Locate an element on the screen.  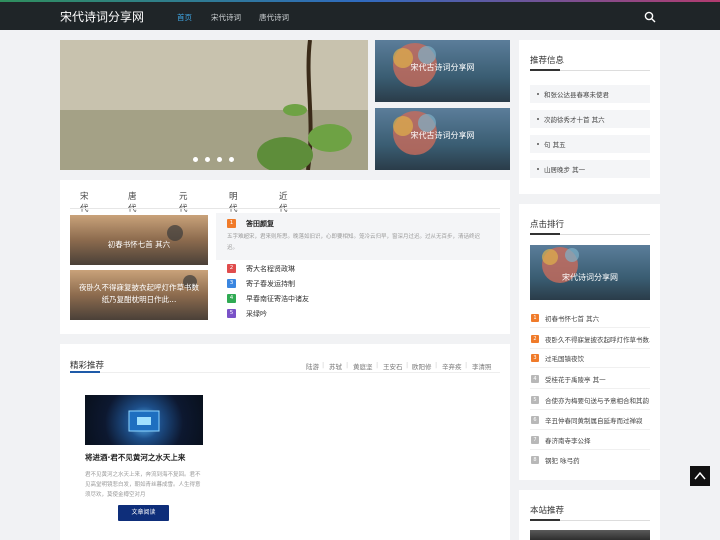
ranking-item: 4 受桂花于禹陵亭 其一 is located at coordinates (590, 380).